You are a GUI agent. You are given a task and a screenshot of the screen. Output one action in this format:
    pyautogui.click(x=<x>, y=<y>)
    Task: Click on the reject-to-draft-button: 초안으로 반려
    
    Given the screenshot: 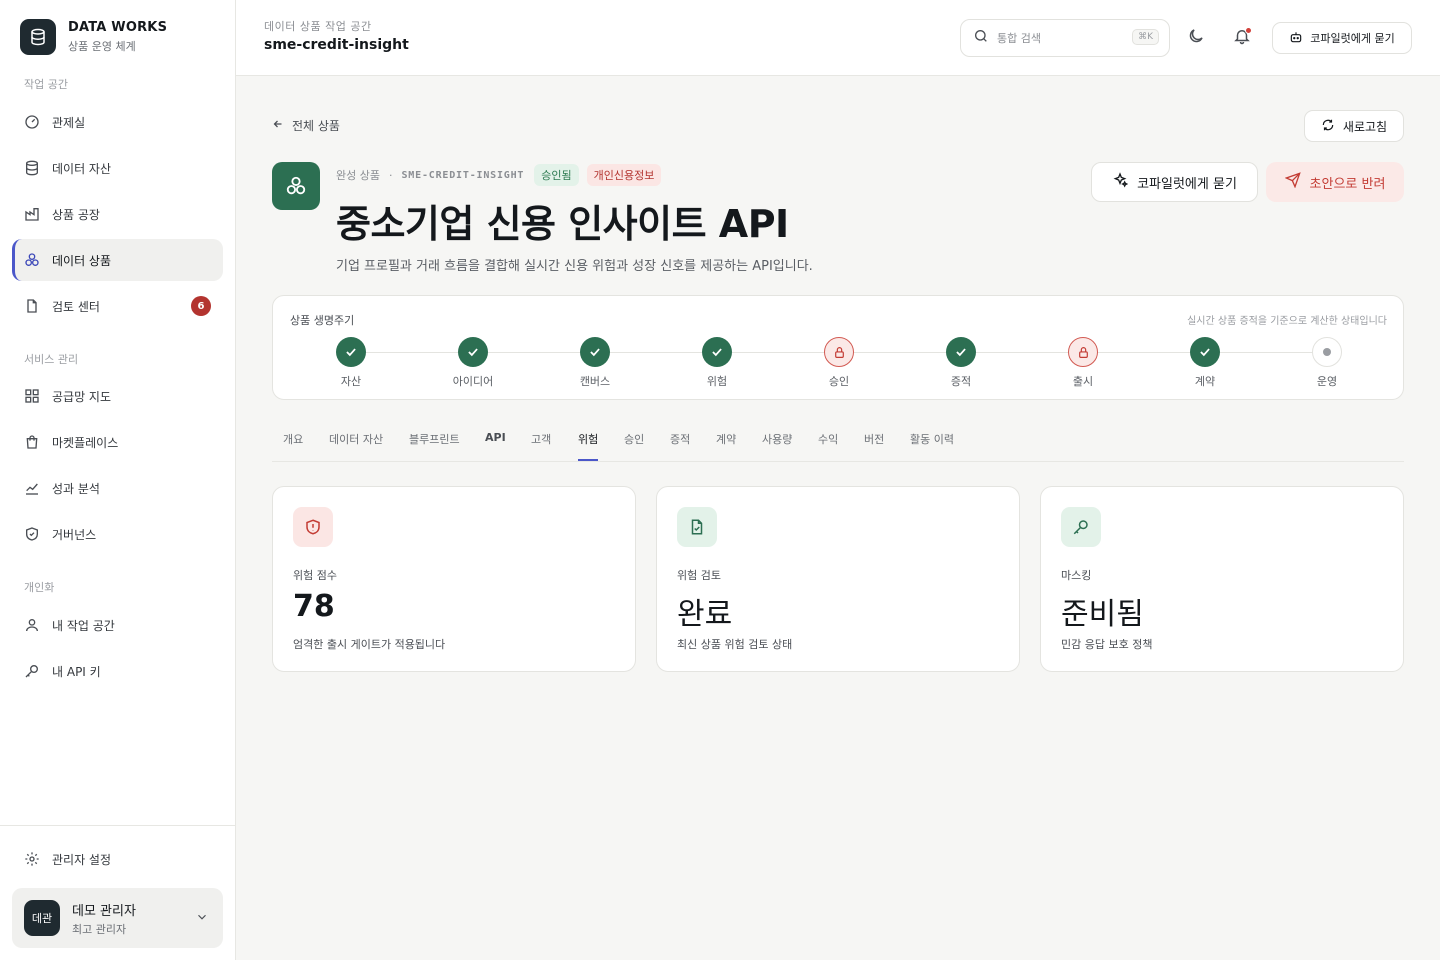 What is the action you would take?
    pyautogui.click(x=1335, y=182)
    